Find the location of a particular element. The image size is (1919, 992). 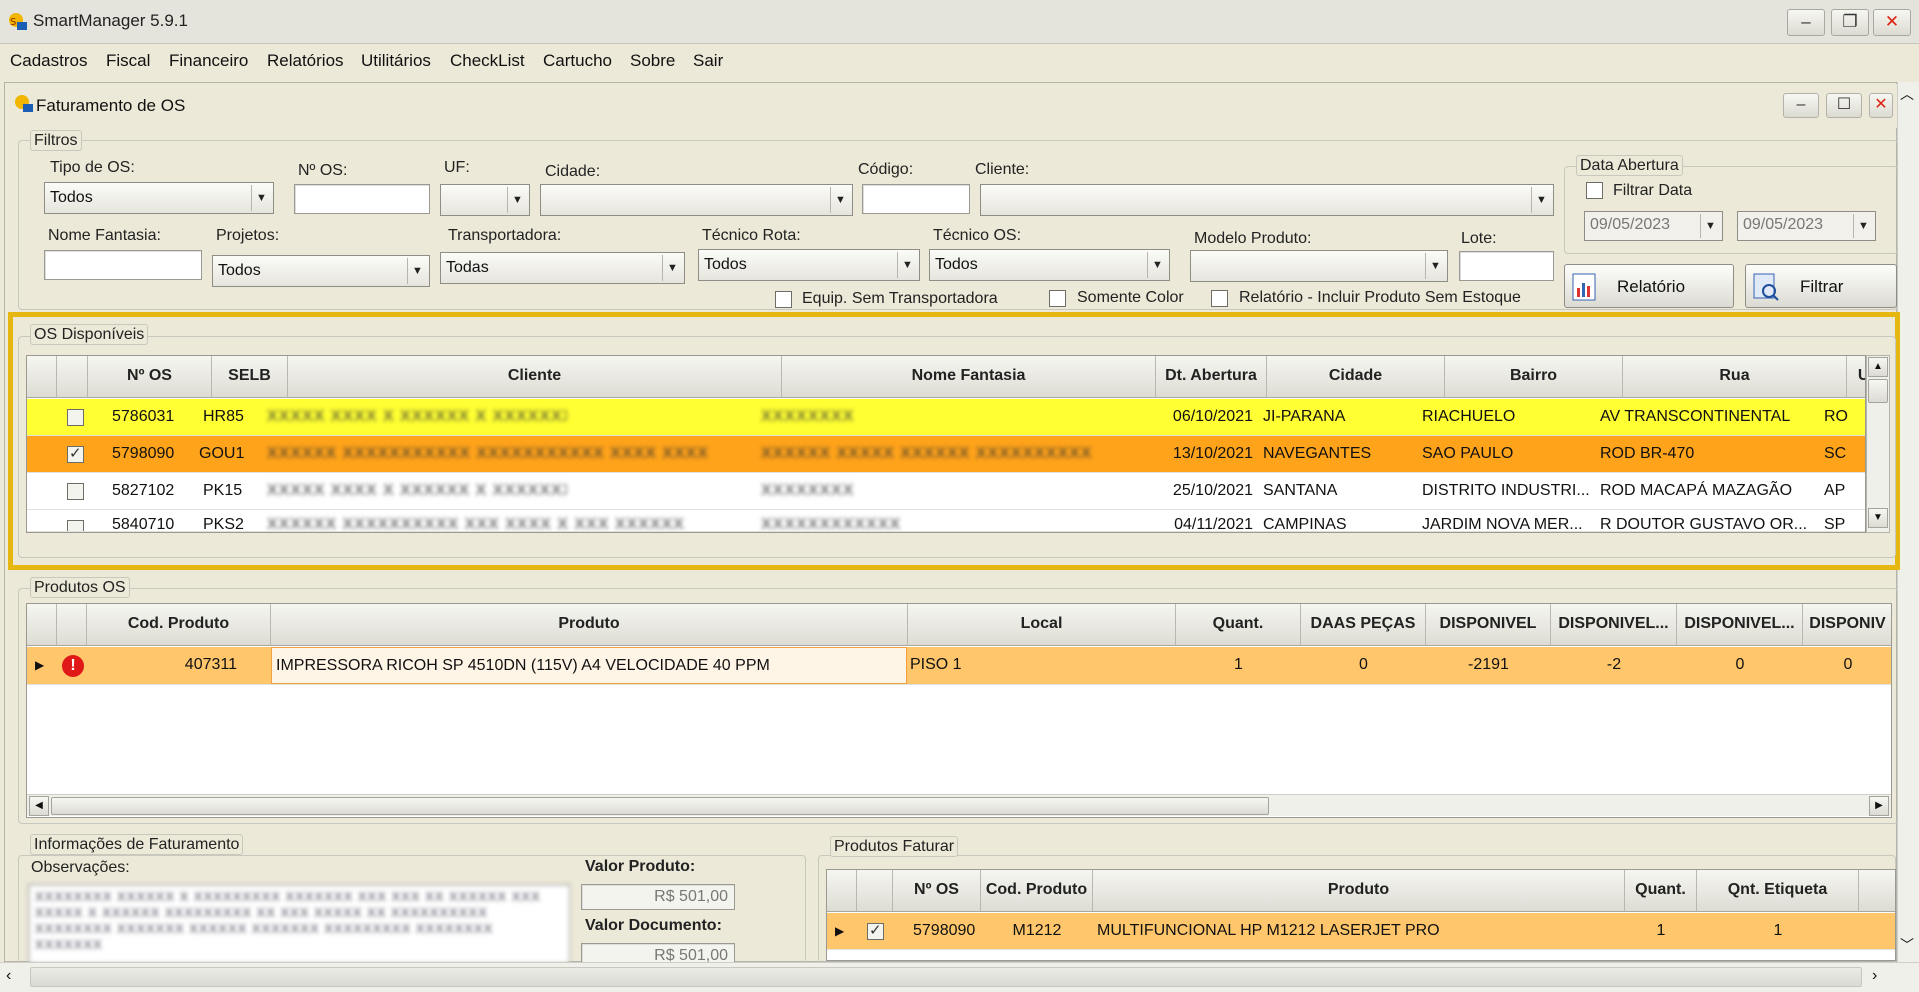

cliente-select: ▼ is located at coordinates (1267, 200).